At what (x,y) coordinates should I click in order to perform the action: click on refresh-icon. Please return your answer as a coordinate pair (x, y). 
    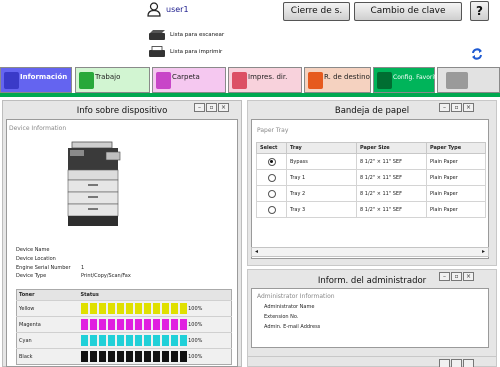
    Looking at the image, I should click on (477, 54).